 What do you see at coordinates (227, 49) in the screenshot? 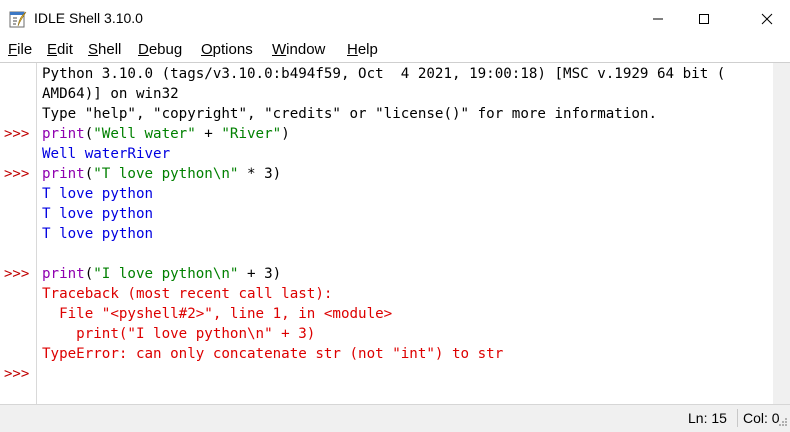
I see `menu-options: Options` at bounding box center [227, 49].